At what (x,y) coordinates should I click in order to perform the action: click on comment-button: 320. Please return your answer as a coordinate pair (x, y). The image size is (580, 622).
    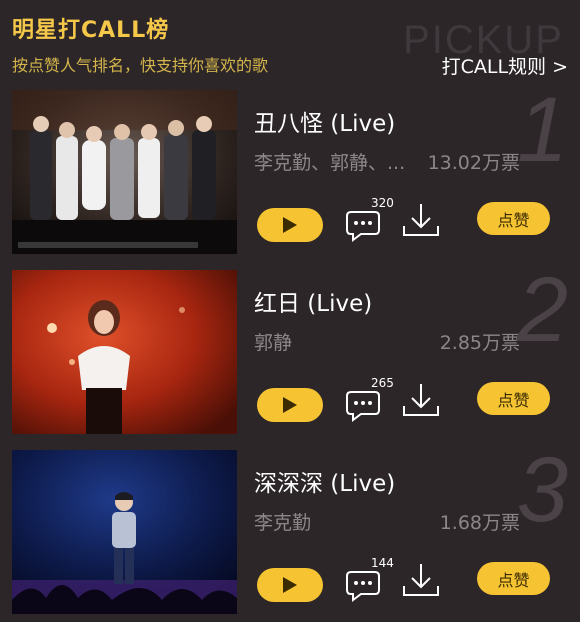
    Looking at the image, I should click on (370, 222).